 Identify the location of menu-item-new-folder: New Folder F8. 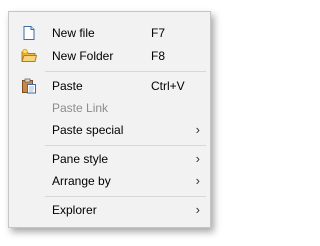
(109, 56).